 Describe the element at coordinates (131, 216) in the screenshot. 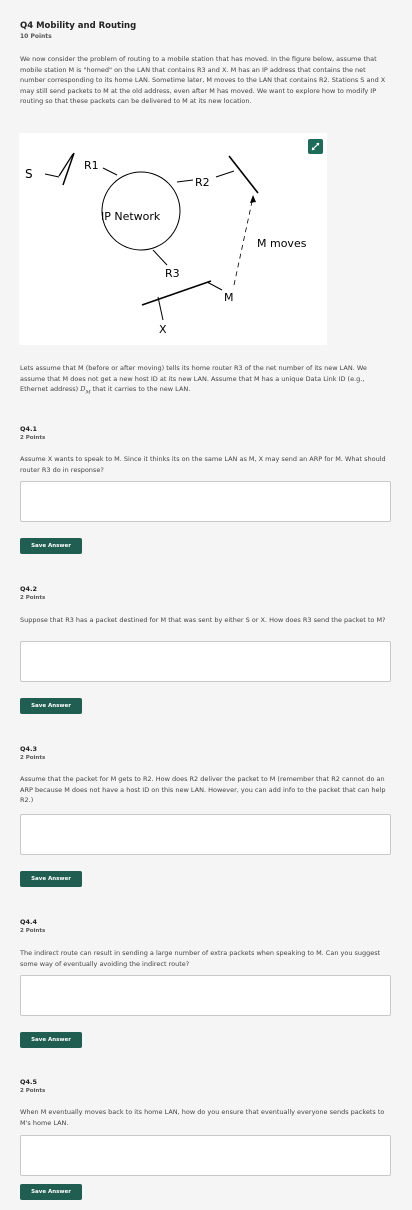

I see `label-ip-network: IP Network` at that location.